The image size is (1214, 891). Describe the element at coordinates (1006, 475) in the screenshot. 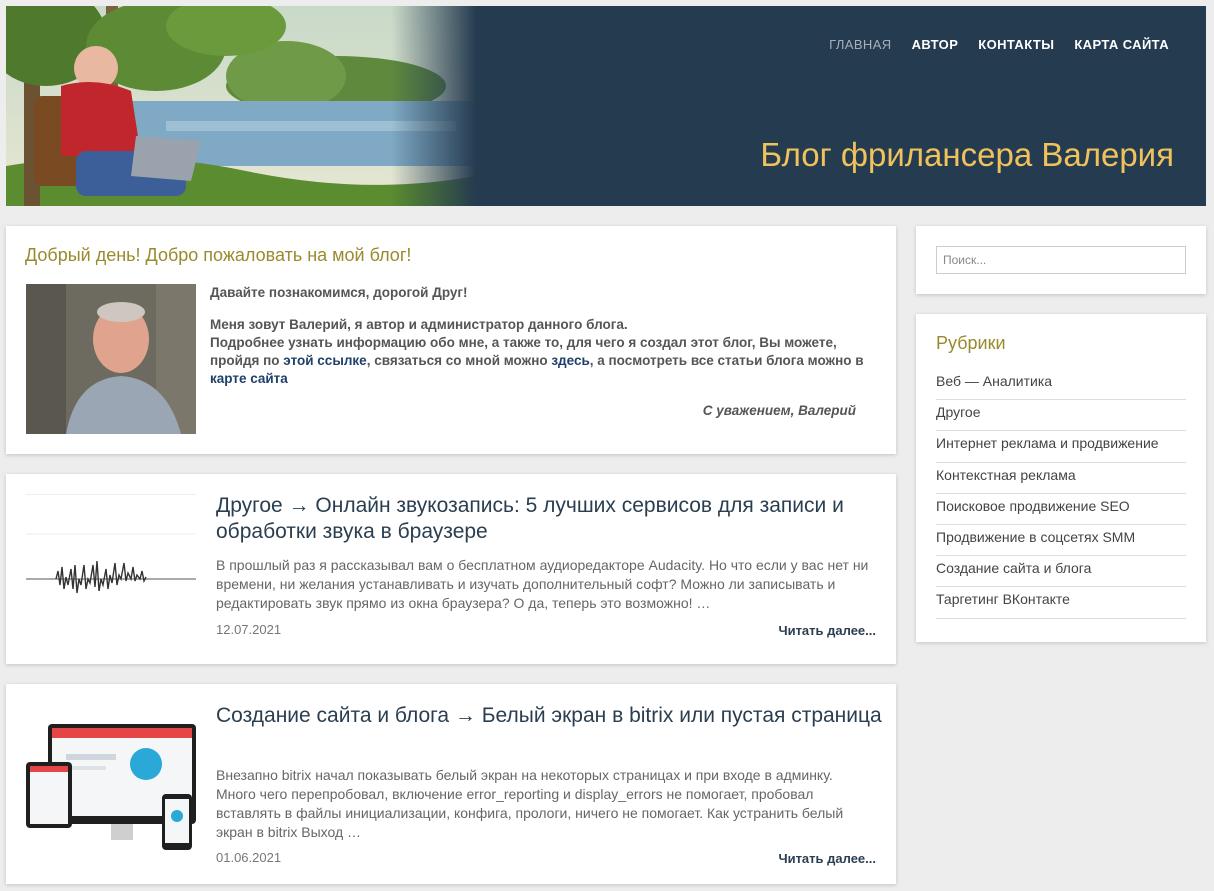

I see `rubric-link: Контекстная реклама` at that location.